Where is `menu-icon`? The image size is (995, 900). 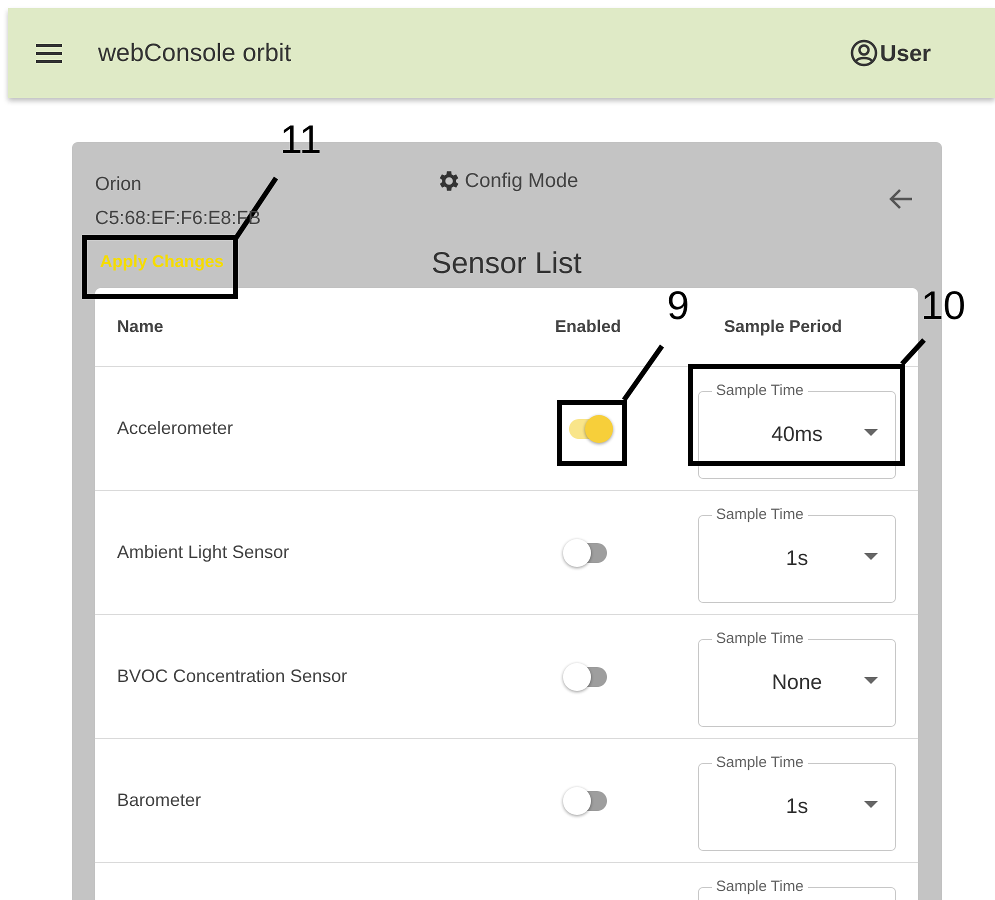 menu-icon is located at coordinates (49, 53).